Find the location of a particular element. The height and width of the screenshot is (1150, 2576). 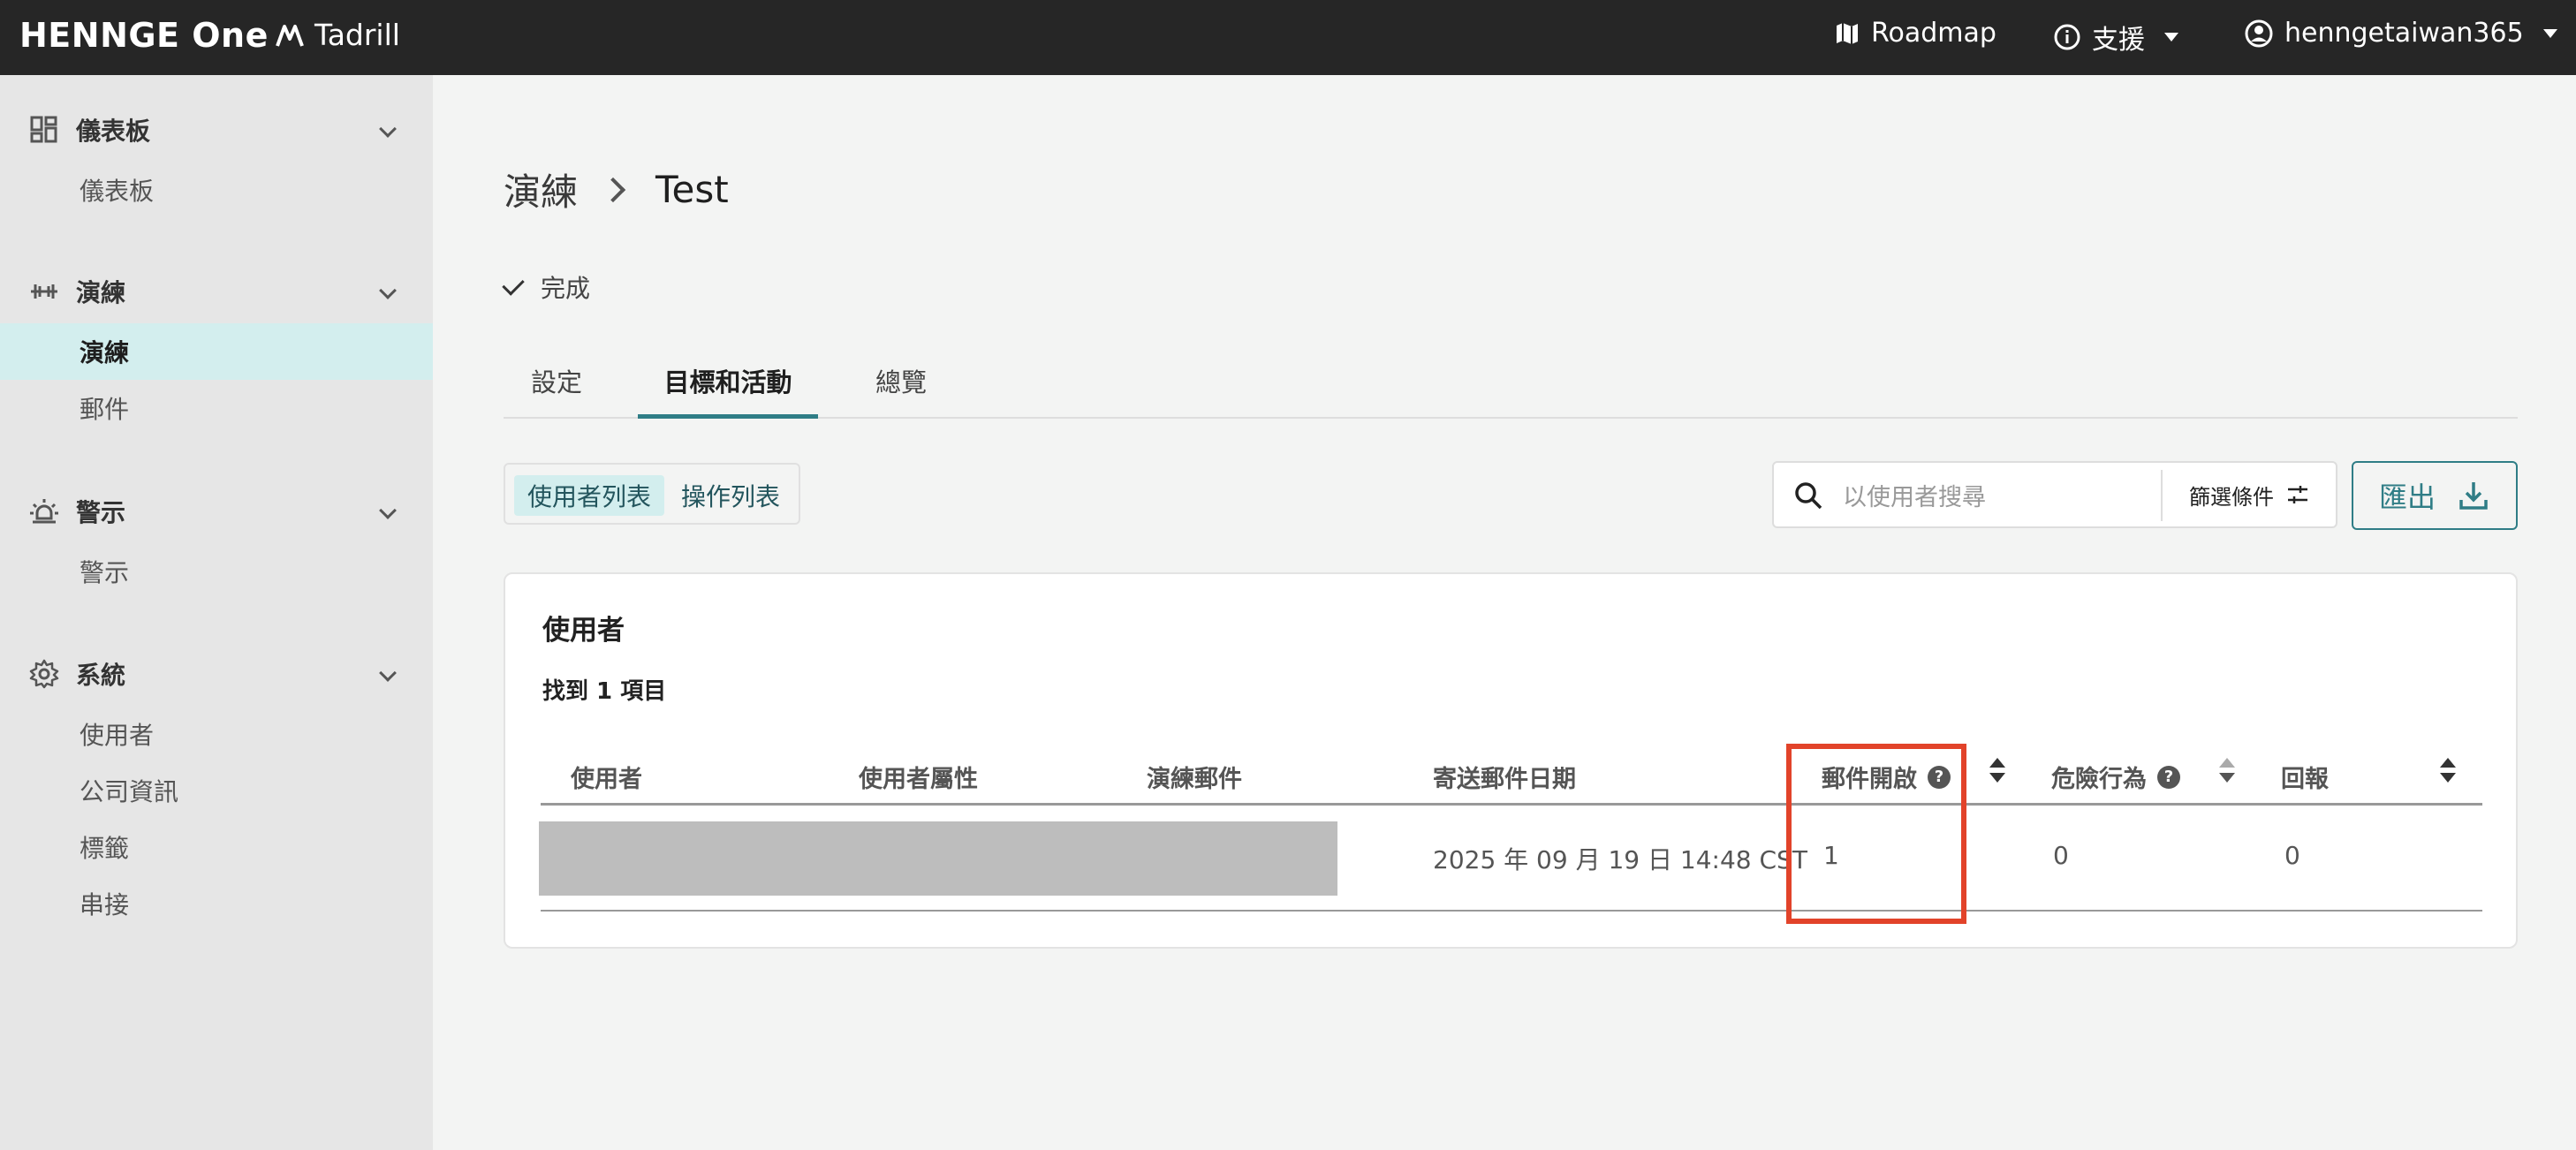

table-header: 使用者 使用者屬性 演練郵件 寄送郵件日期 郵件開啟? 危險行為? 回報 is located at coordinates (1511, 775).